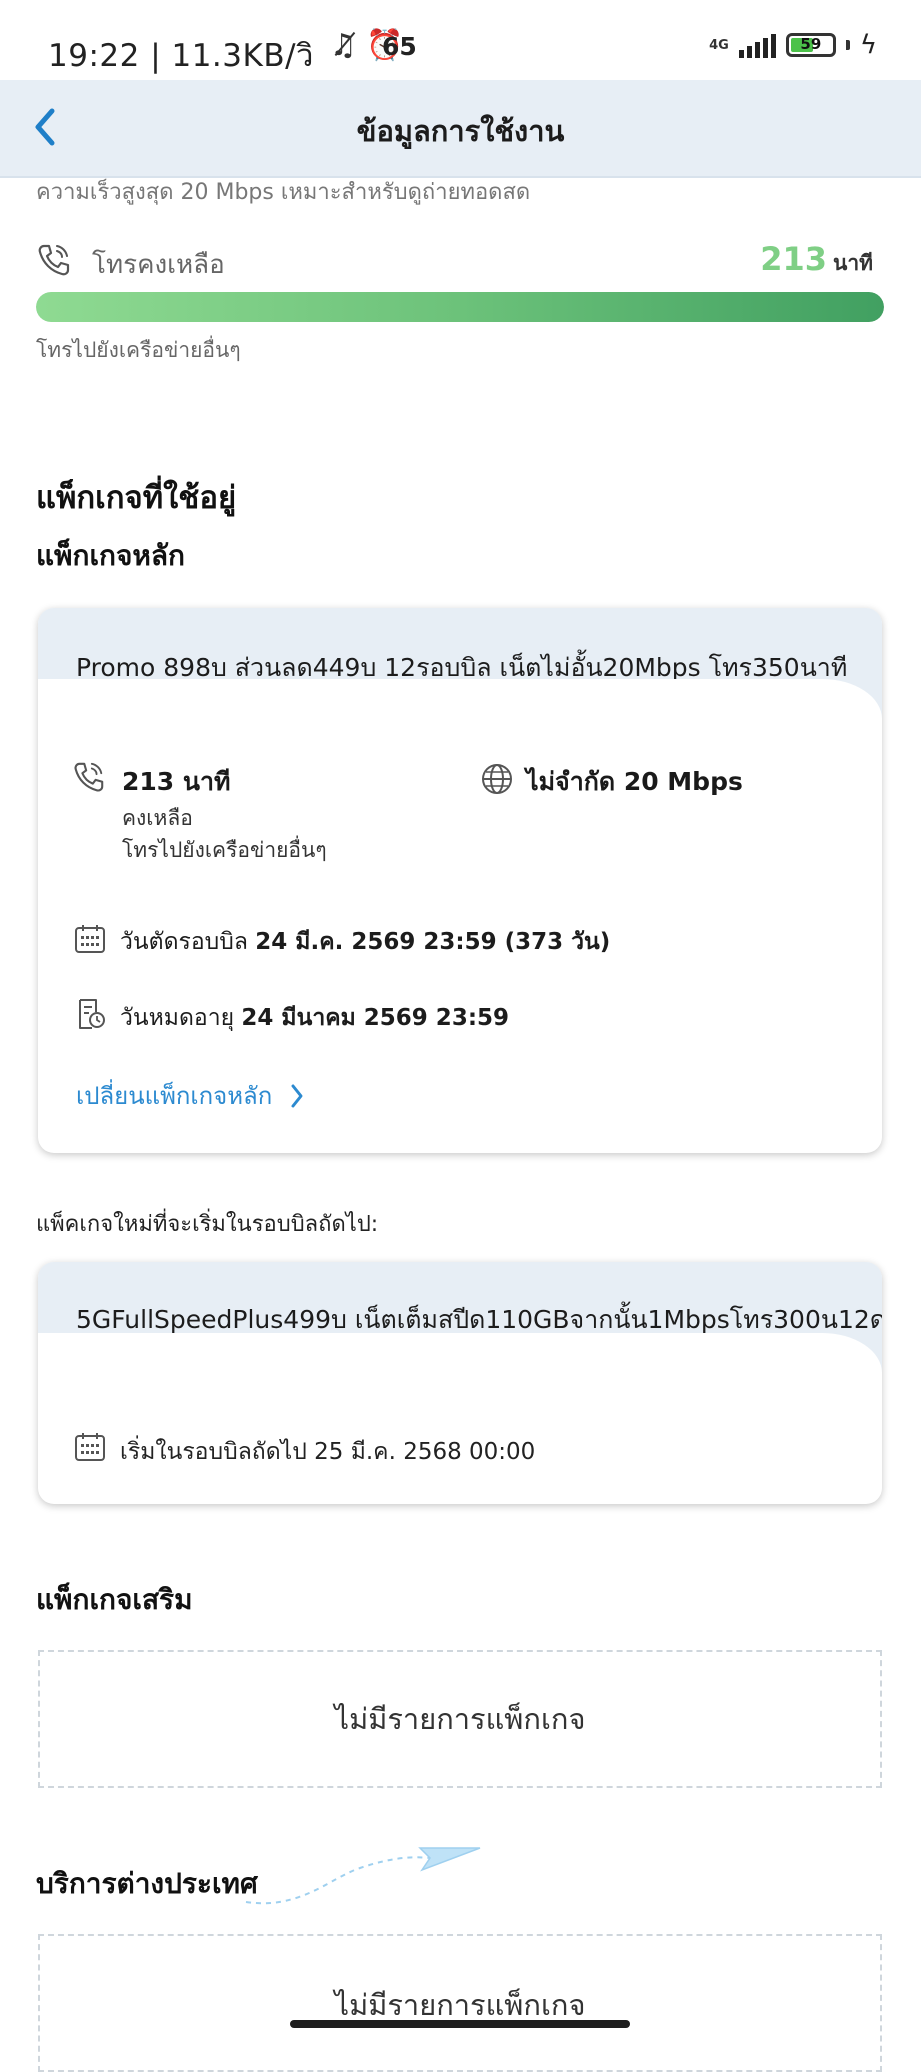  What do you see at coordinates (460, 2003) in the screenshot?
I see `roaming-empty-box: ไม่มีรายการแพ็กเกจ` at bounding box center [460, 2003].